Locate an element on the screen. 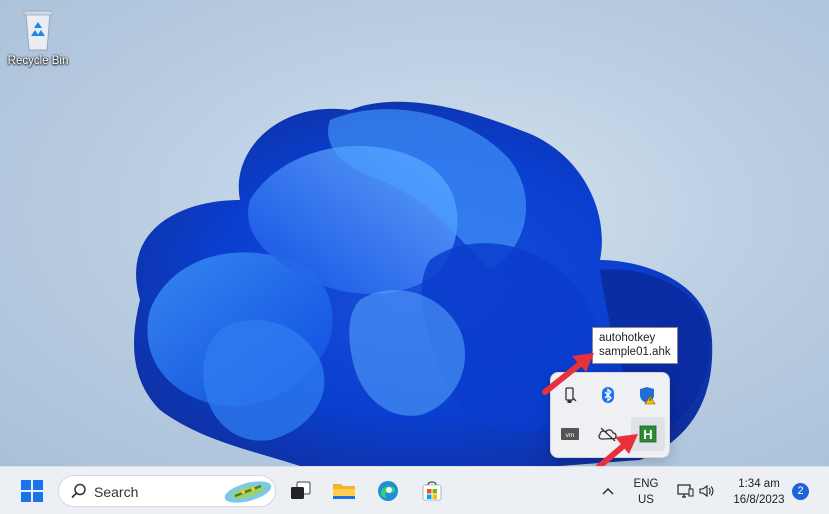  clock-time: 1:34 am is located at coordinates (759, 484).